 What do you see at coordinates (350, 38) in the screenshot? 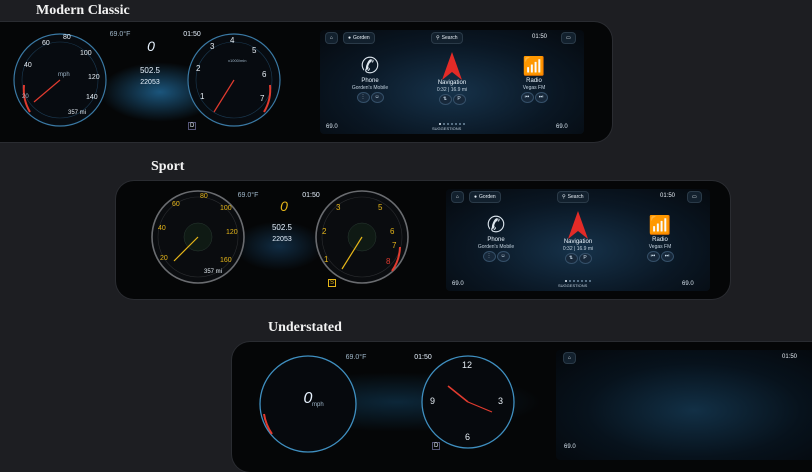
I see `user-icon: ●` at bounding box center [350, 38].